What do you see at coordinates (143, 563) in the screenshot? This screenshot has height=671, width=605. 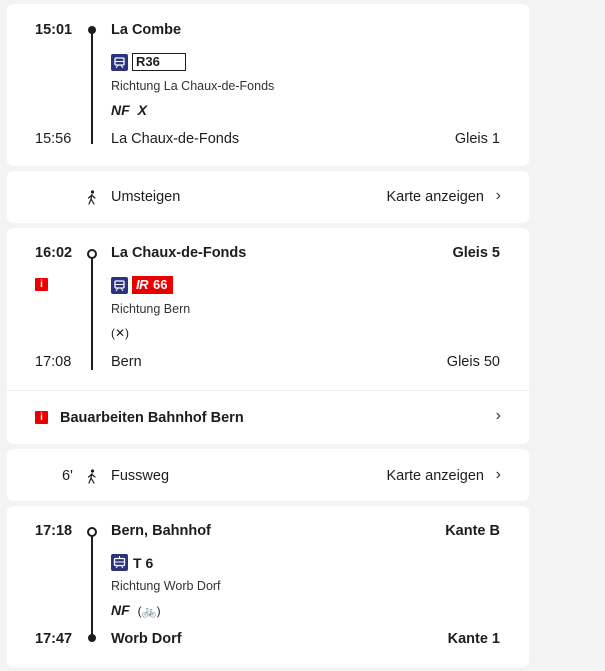 I see `line-label: T 6` at bounding box center [143, 563].